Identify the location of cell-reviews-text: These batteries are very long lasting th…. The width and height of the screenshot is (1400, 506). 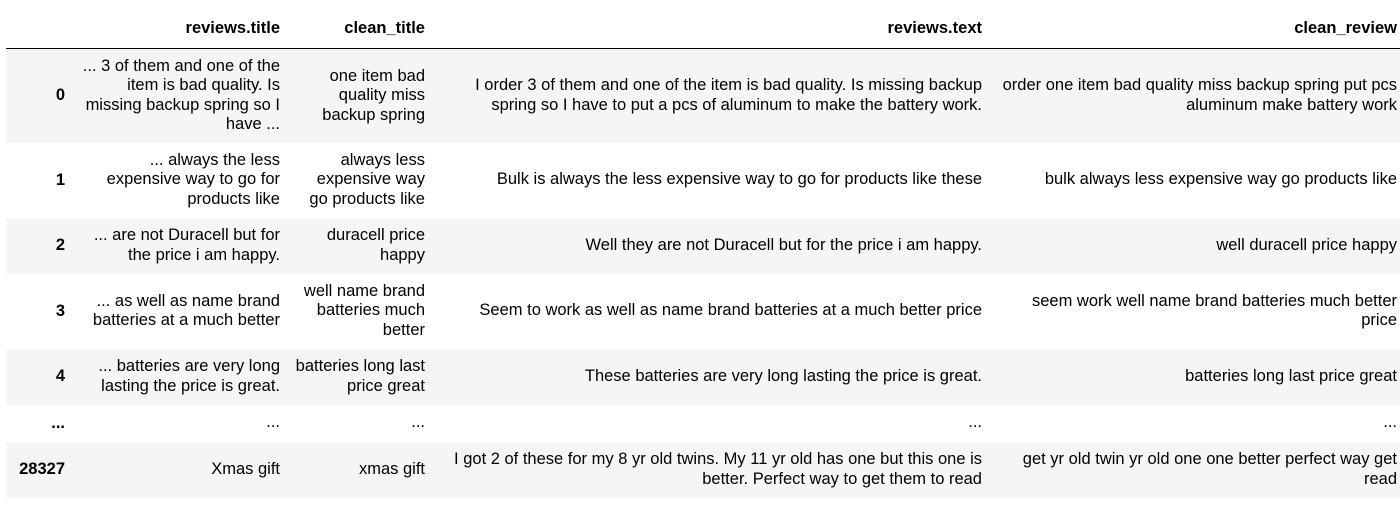
(783, 375).